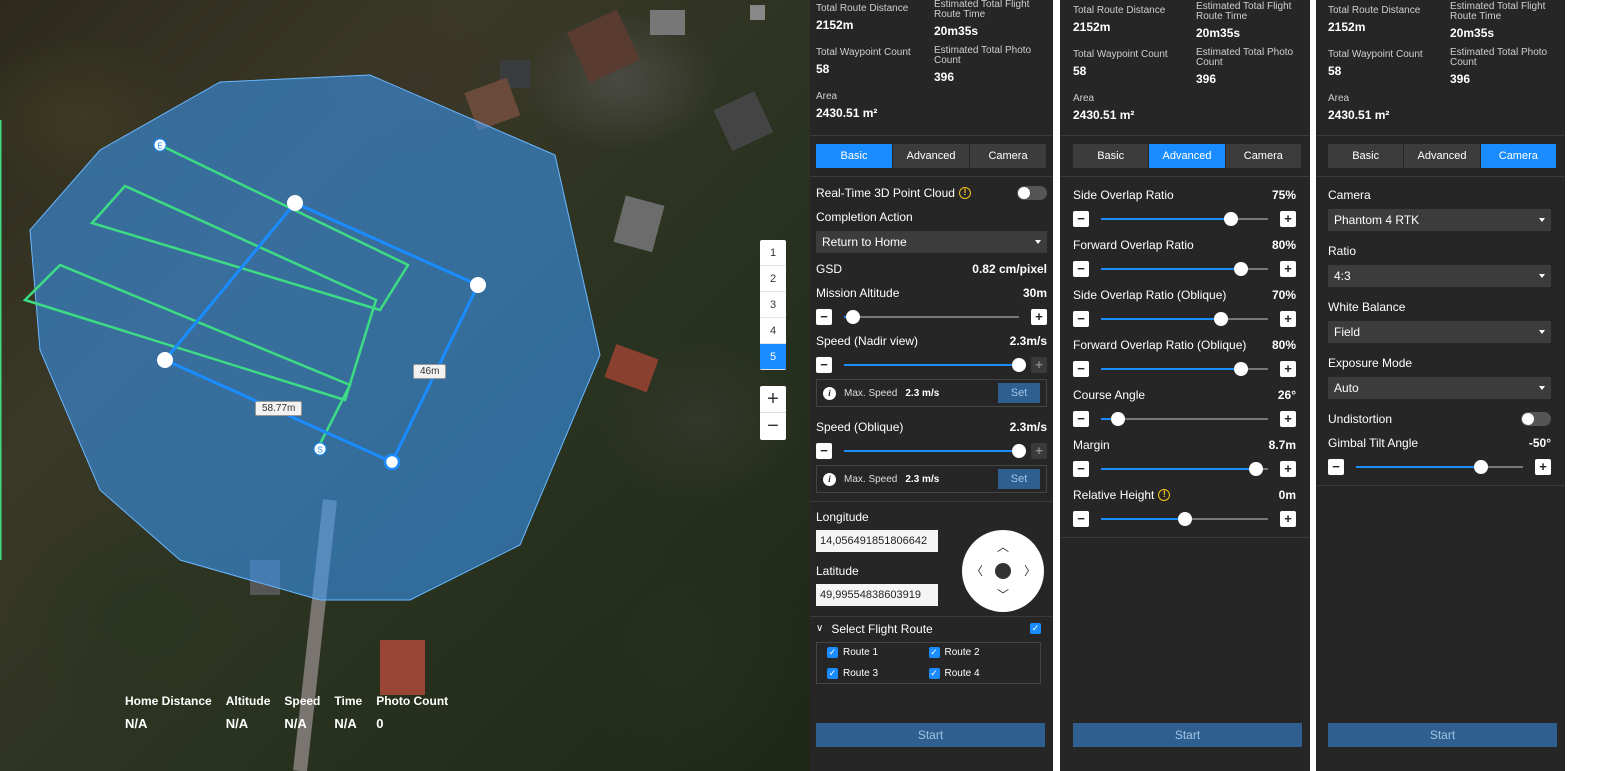 The image size is (1600, 771). I want to click on zoom-in-button: +, so click(773, 399).